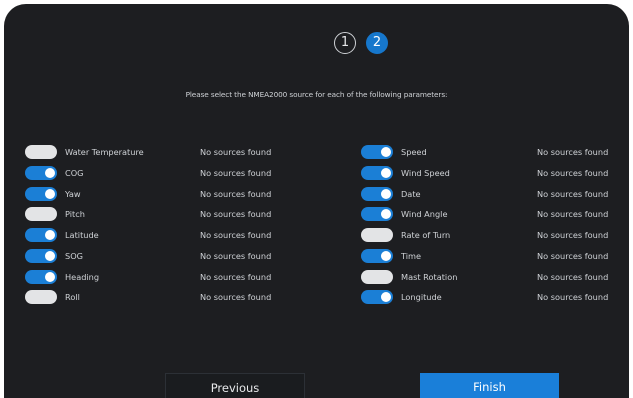 This screenshot has width=633, height=398. Describe the element at coordinates (345, 43) in the screenshot. I see `step-1-indicator: 1` at that location.